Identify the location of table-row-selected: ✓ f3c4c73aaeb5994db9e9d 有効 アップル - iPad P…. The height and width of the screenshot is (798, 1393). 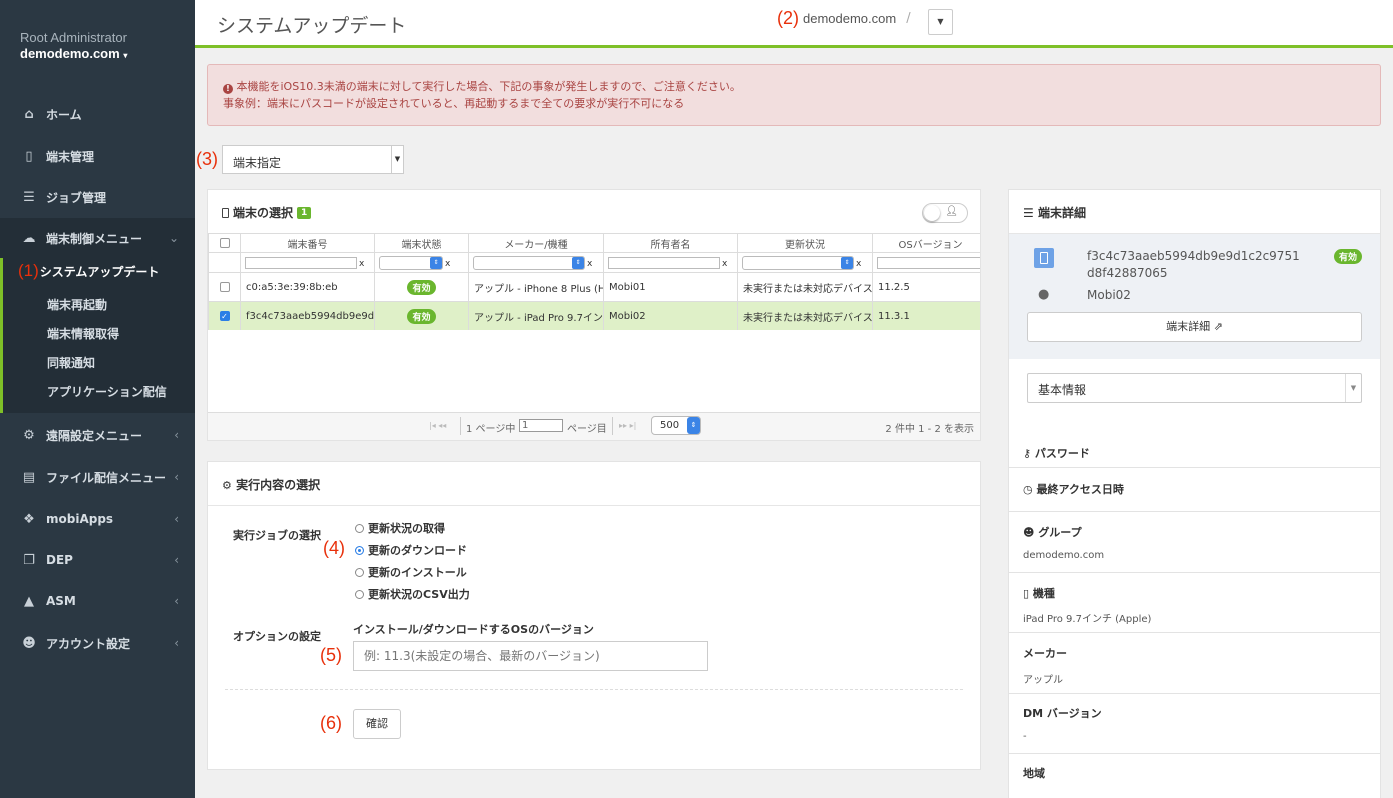
(594, 315).